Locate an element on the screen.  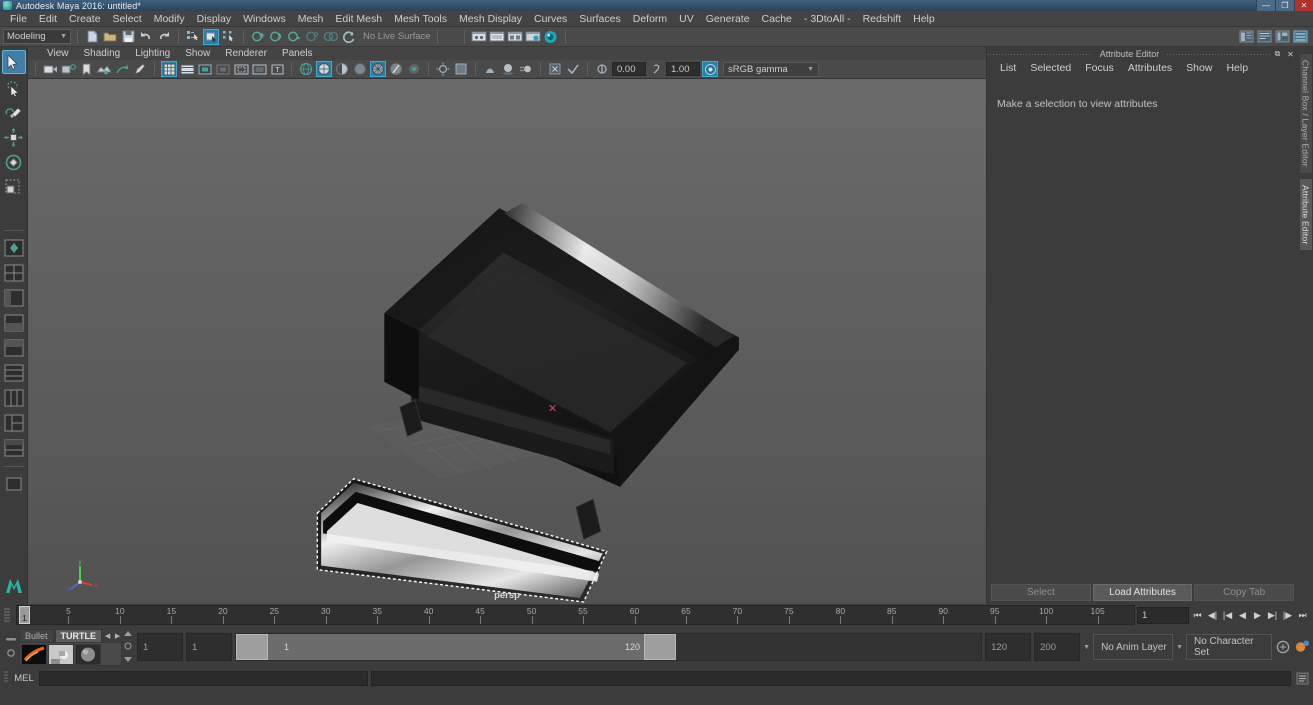
ae-menu-list: List is located at coordinates (1008, 68).